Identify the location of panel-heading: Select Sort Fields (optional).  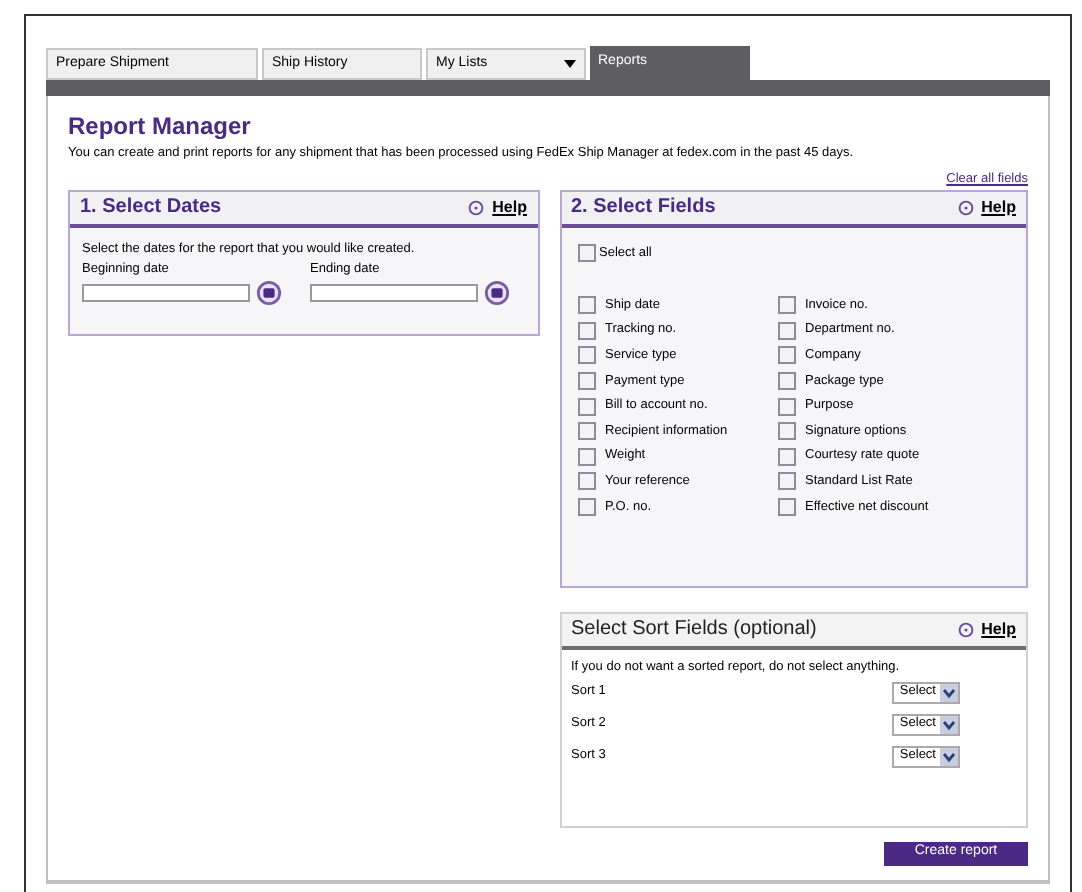
(694, 630).